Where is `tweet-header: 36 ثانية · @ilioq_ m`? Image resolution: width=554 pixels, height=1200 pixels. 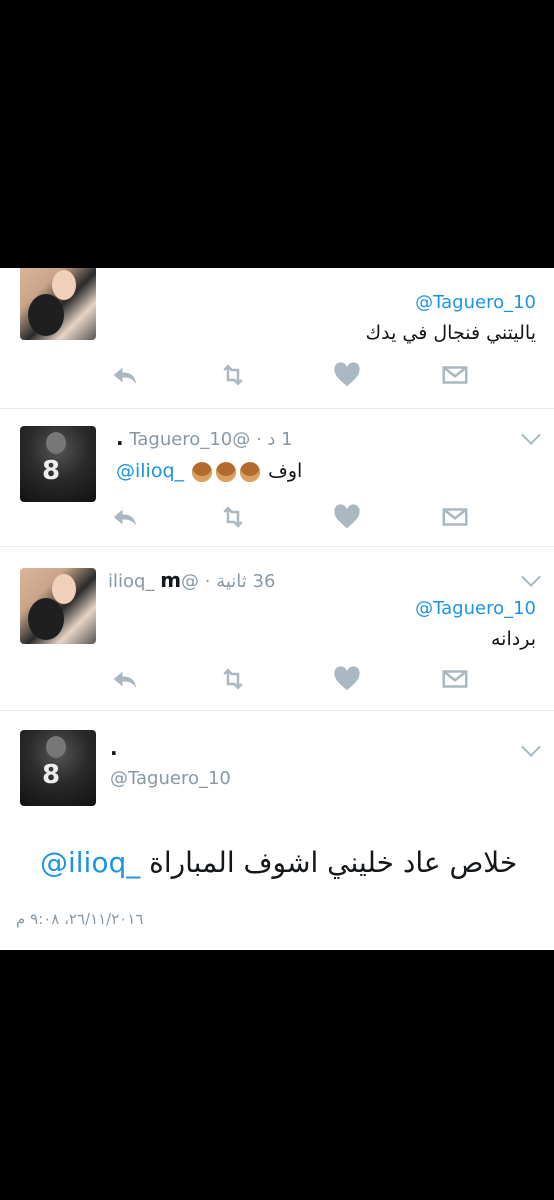
tweet-header: 36 ثانية · @ilioq_ m is located at coordinates (192, 580).